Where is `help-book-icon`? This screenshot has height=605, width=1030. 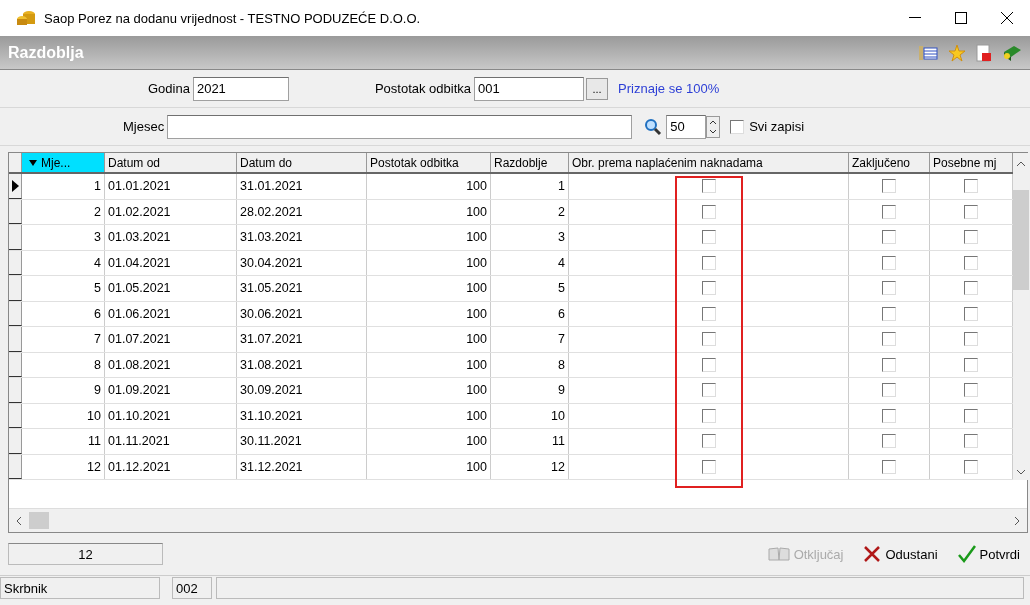 help-book-icon is located at coordinates (1012, 52).